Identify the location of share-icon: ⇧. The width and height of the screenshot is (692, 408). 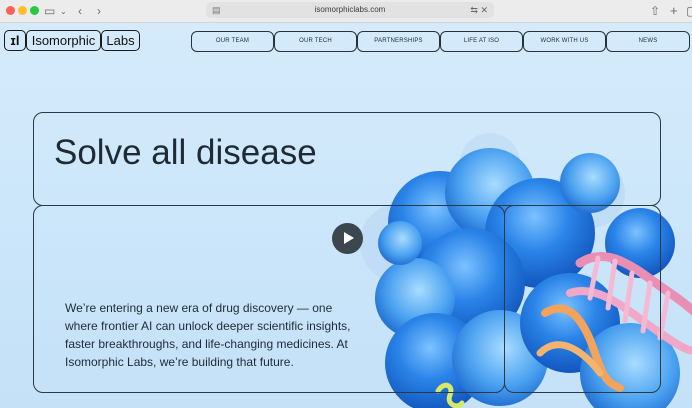
(655, 11).